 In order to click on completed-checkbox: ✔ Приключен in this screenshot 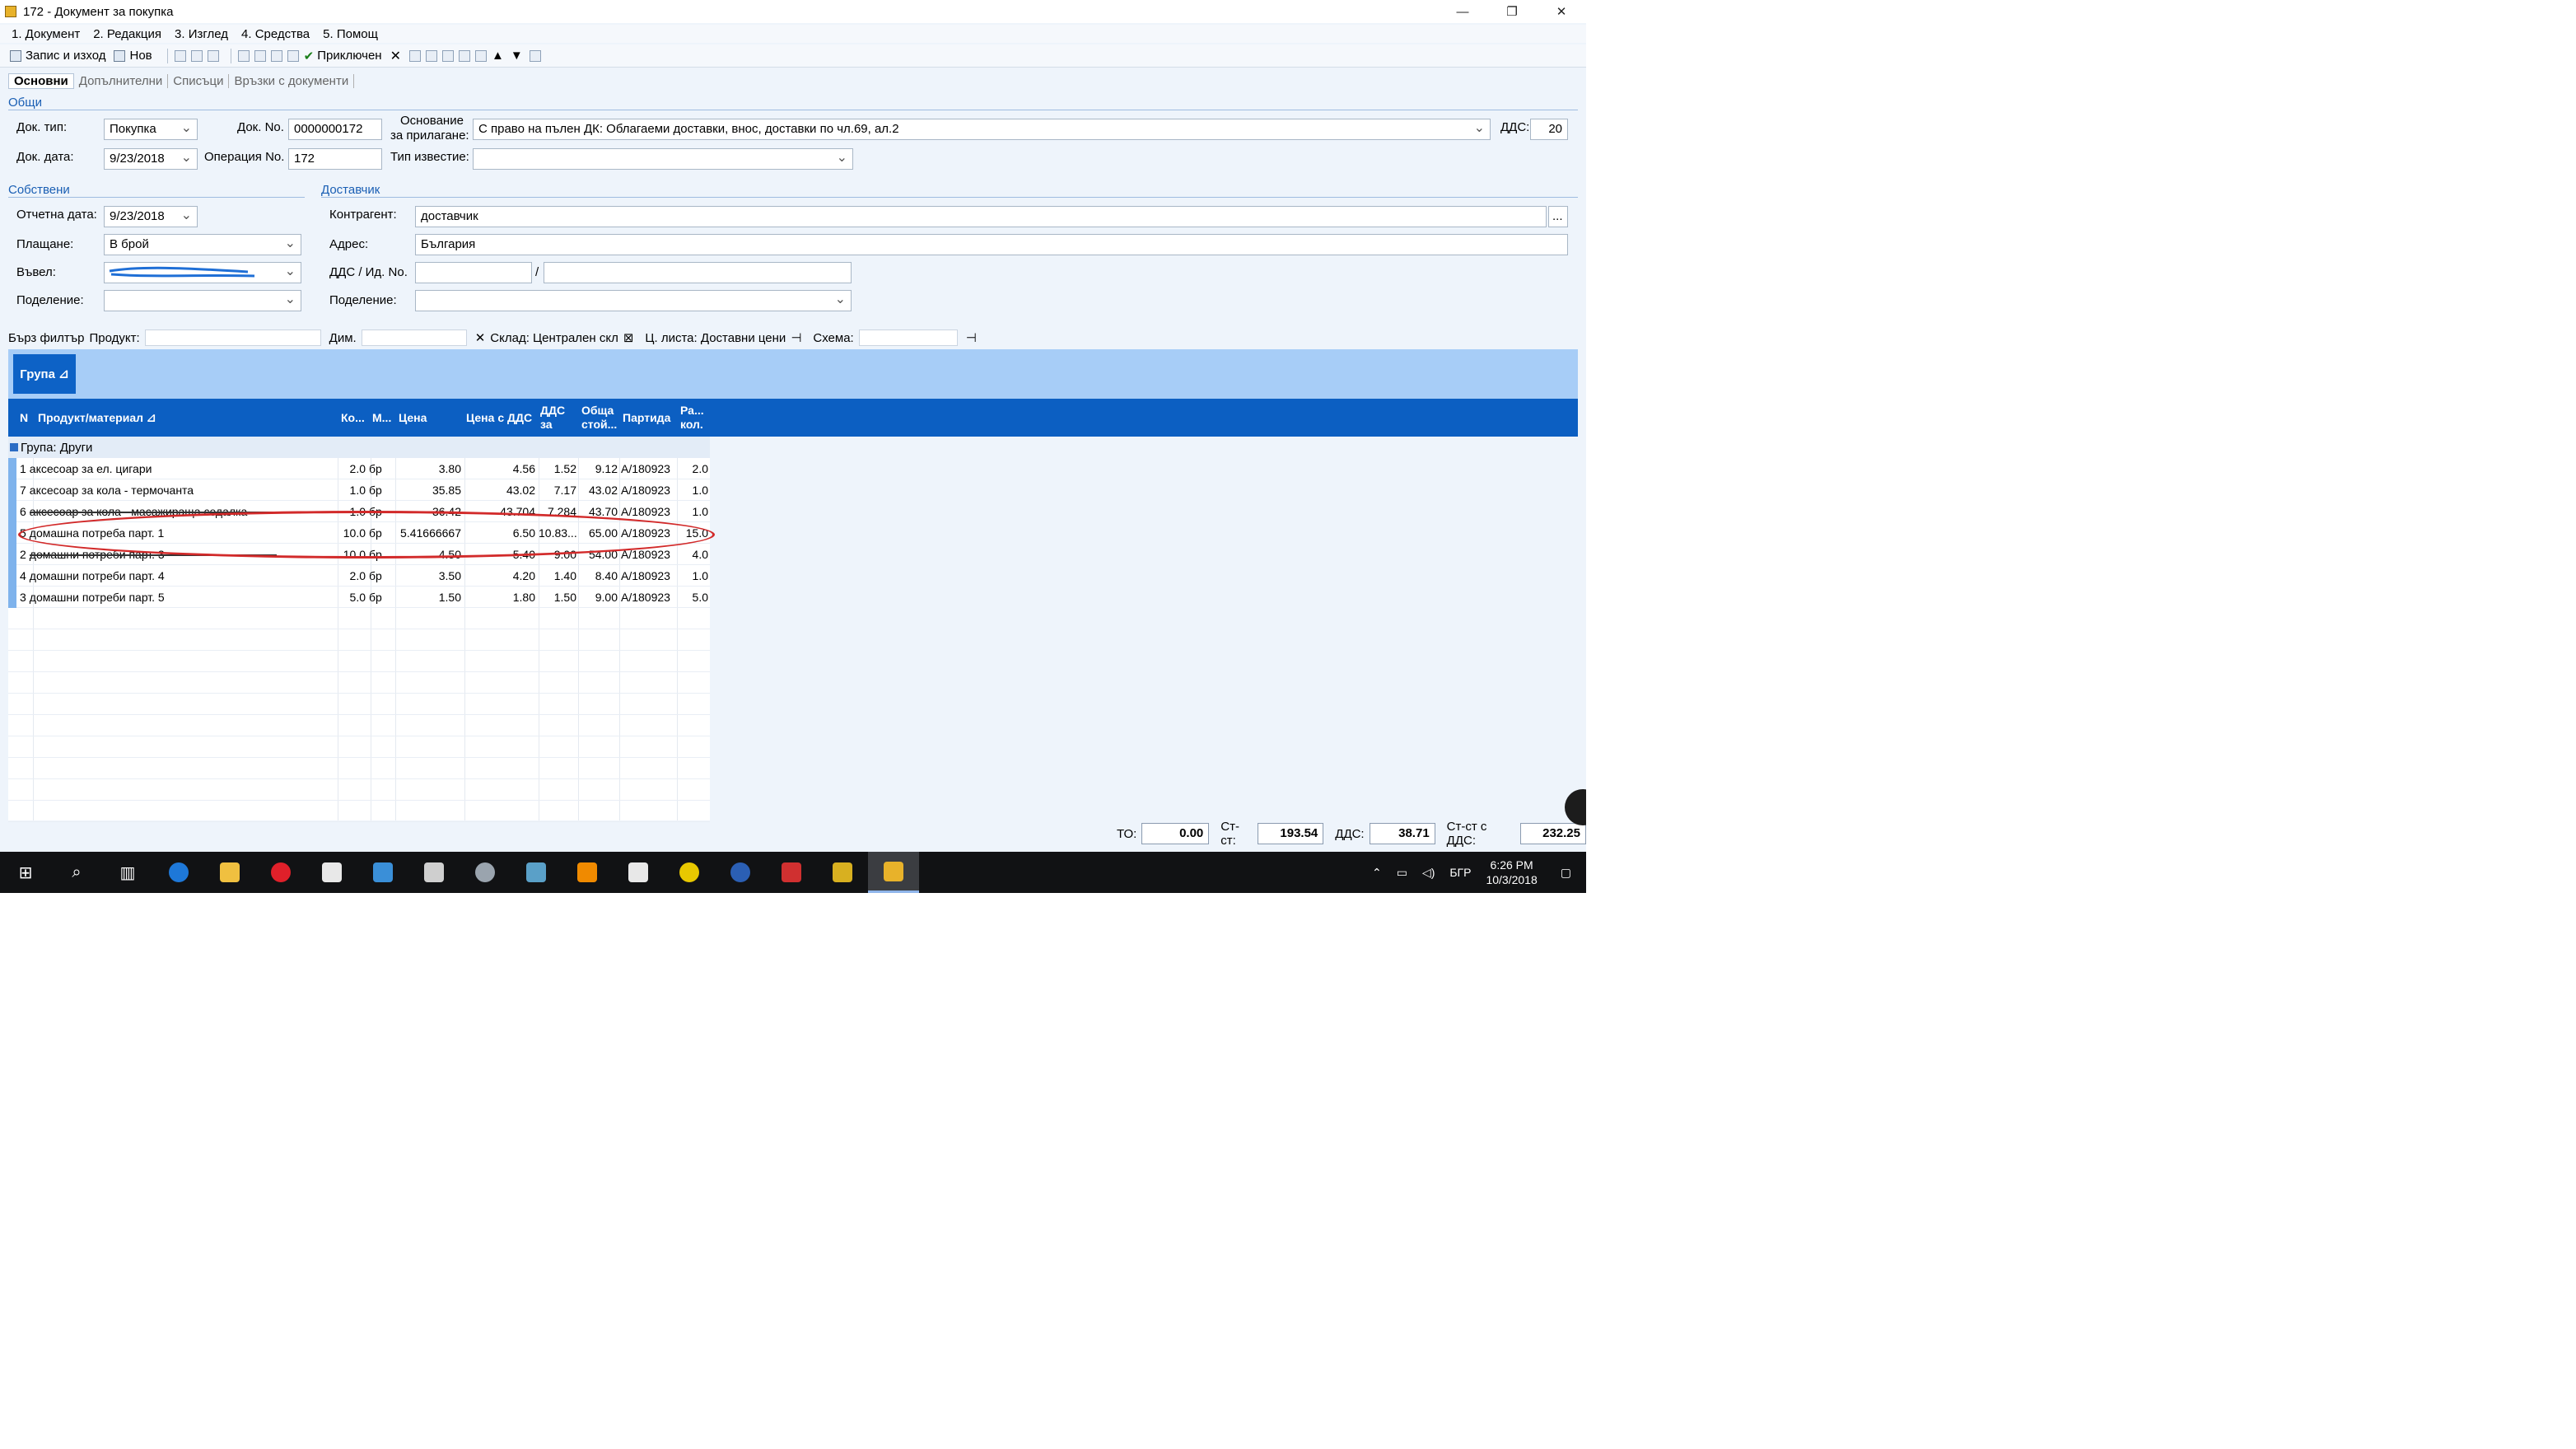, I will do `click(343, 56)`.